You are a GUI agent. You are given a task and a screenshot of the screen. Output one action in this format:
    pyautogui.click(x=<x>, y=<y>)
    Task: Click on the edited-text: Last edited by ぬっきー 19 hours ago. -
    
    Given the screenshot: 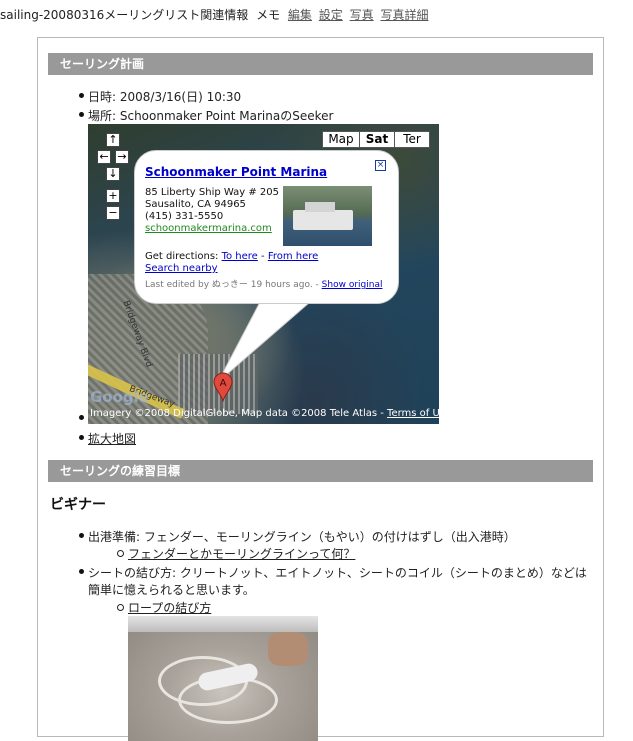 What is the action you would take?
    pyautogui.click(x=232, y=285)
    